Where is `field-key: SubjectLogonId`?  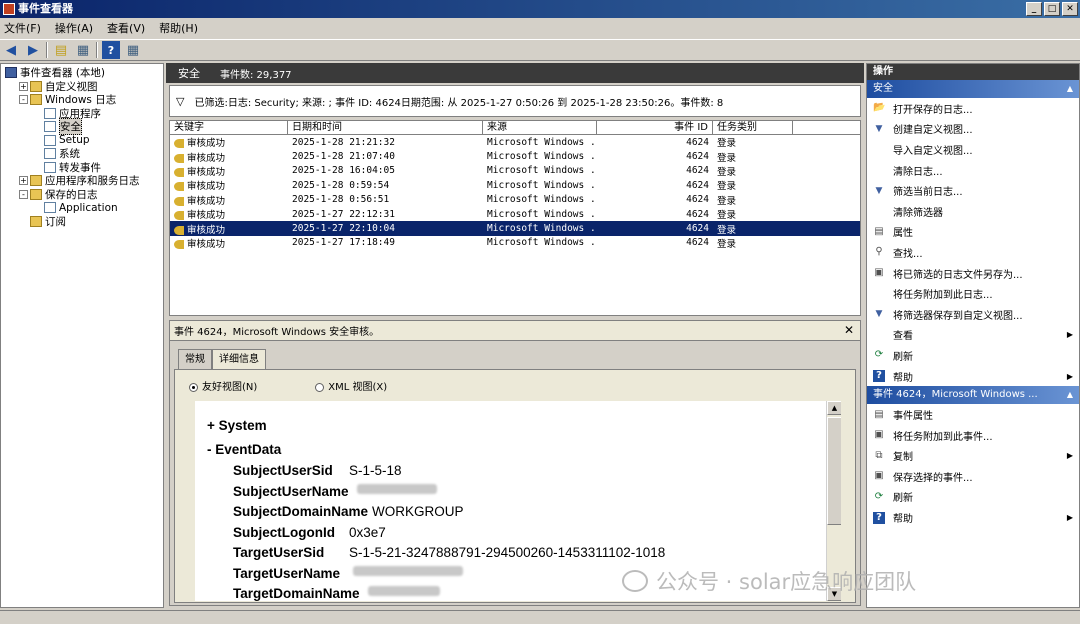
field-key: SubjectLogonId is located at coordinates (284, 532).